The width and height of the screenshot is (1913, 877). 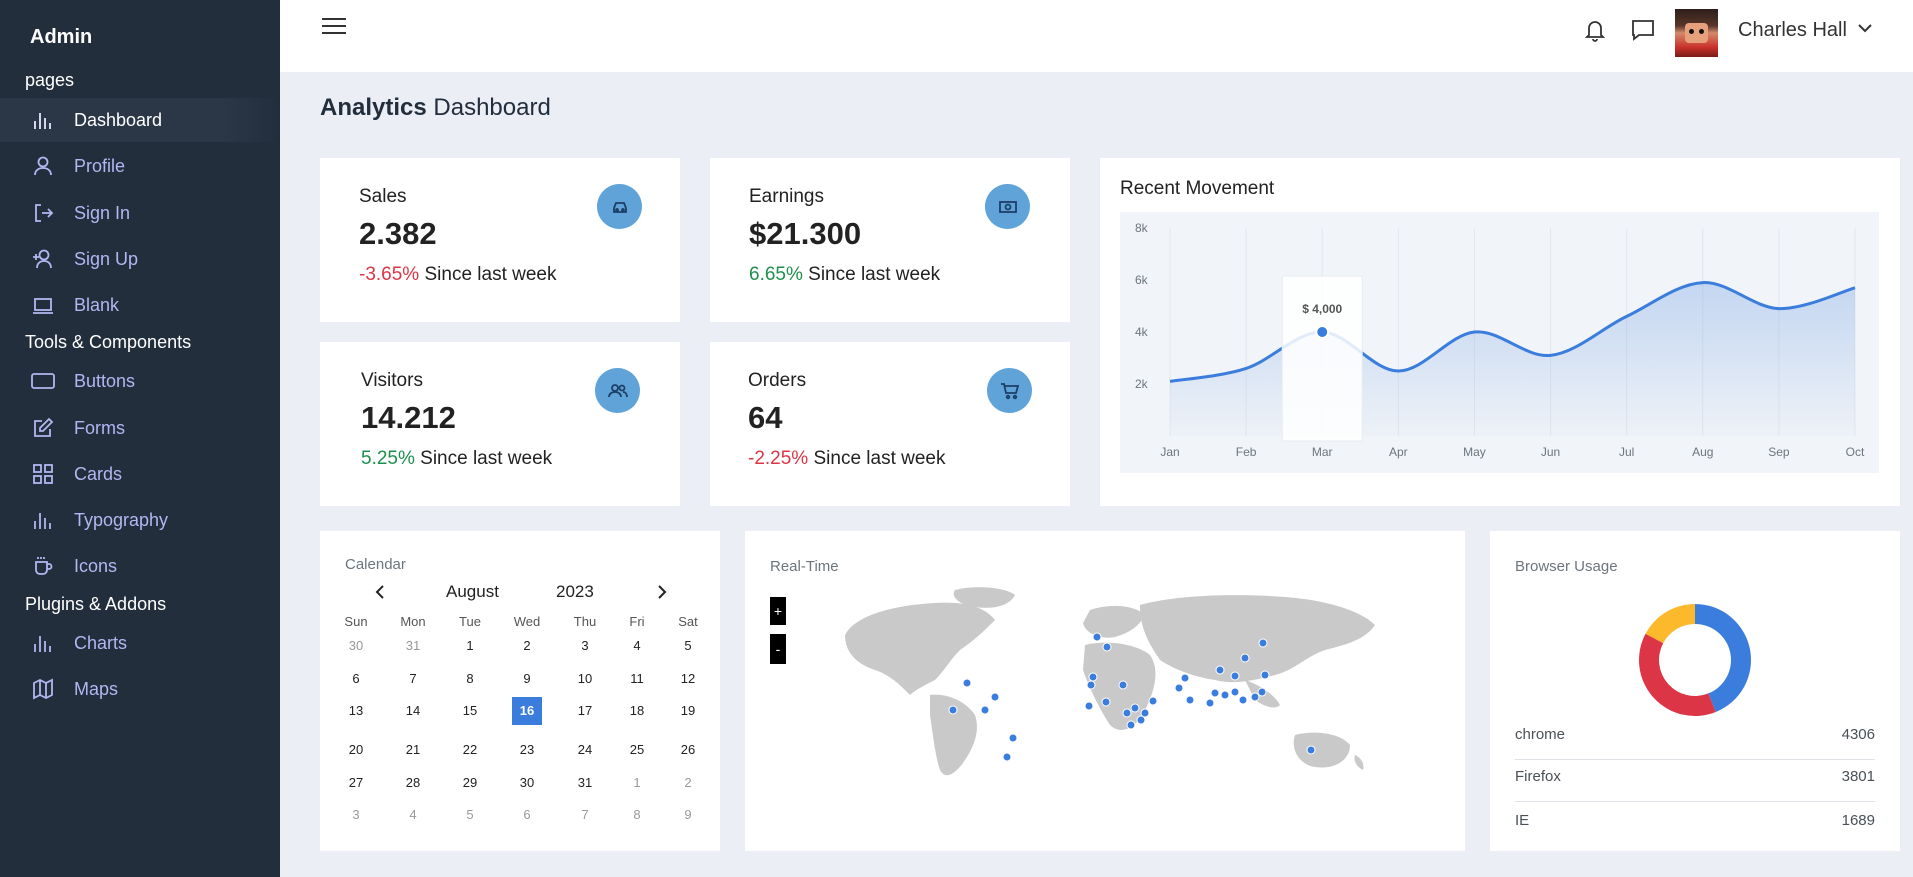 I want to click on calendar-day: 14, so click(x=413, y=711).